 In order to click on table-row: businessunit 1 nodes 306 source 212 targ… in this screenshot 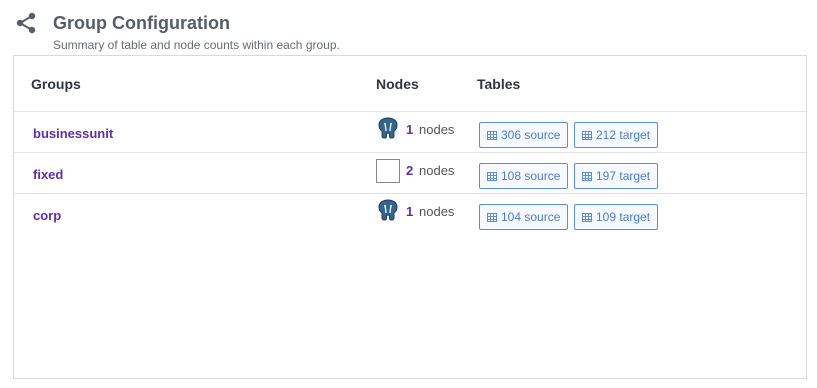, I will do `click(410, 132)`.